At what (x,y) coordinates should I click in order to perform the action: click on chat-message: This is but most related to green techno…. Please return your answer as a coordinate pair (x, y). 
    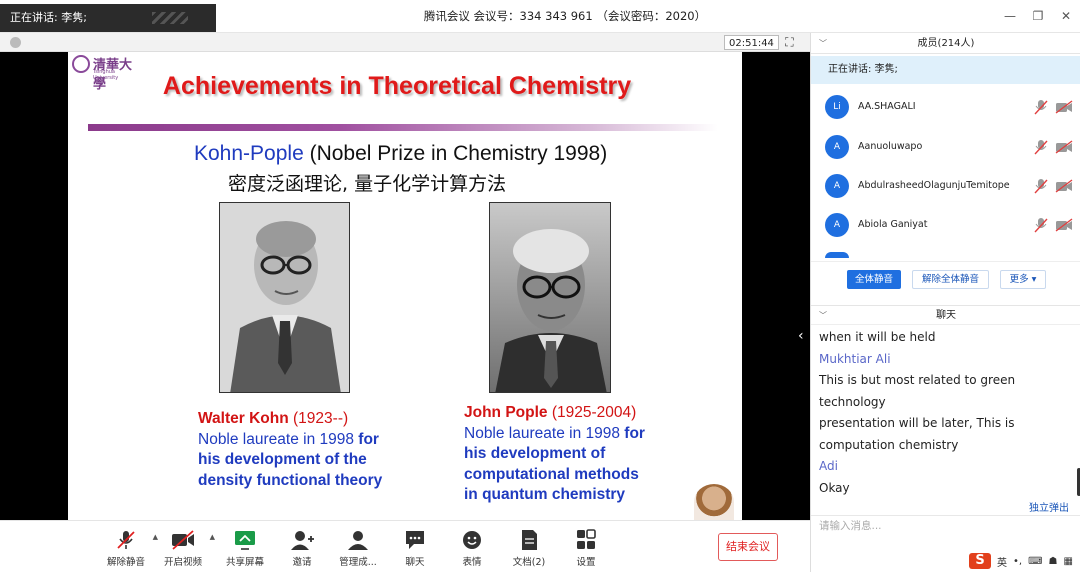
    Looking at the image, I should click on (917, 391).